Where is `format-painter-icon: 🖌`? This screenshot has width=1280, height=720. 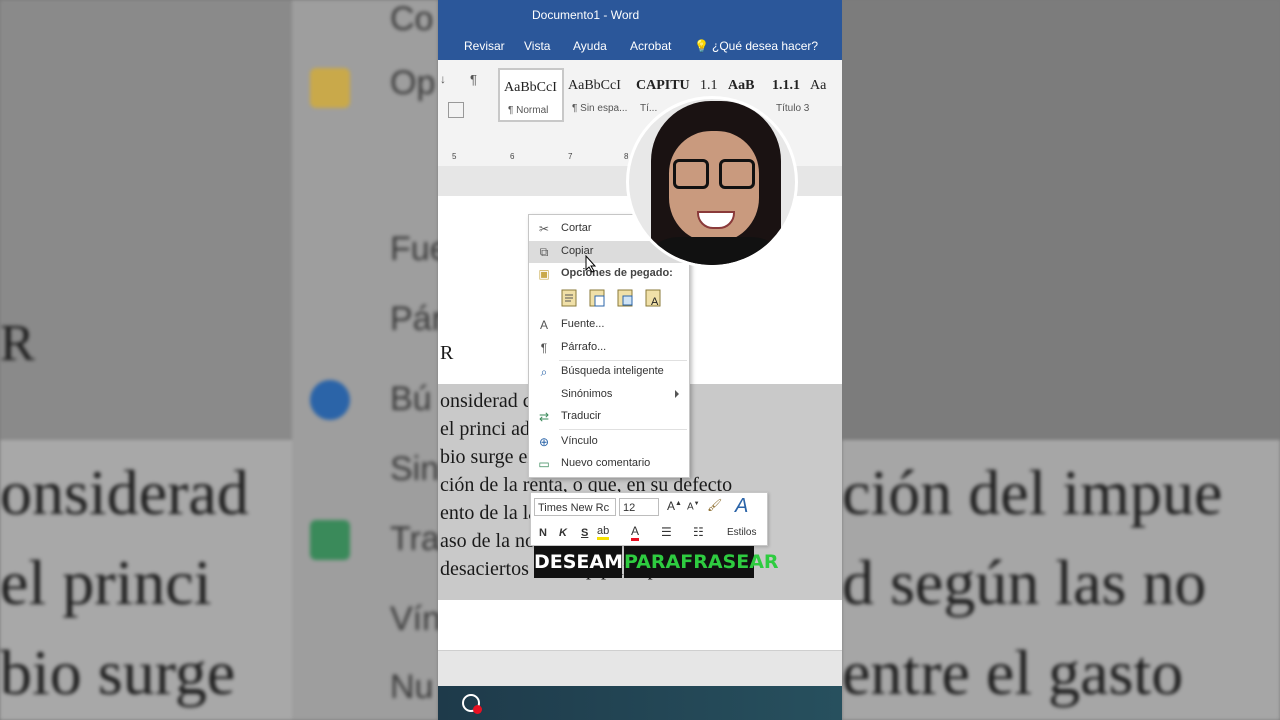
format-painter-icon: 🖌 is located at coordinates (714, 505).